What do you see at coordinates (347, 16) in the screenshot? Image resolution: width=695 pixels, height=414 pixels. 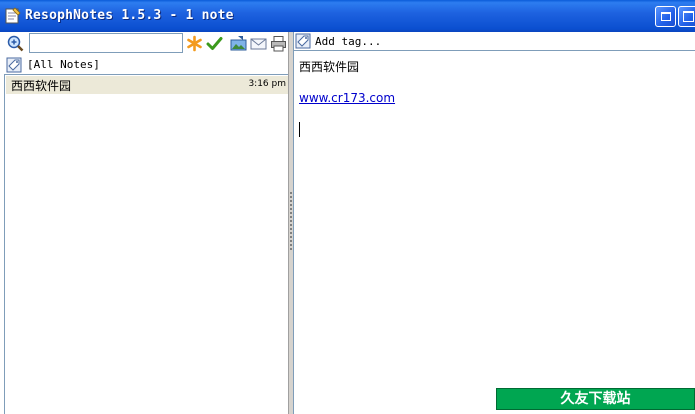 I see `title-bar: ResophNotes 1.5.3 - 1 note` at bounding box center [347, 16].